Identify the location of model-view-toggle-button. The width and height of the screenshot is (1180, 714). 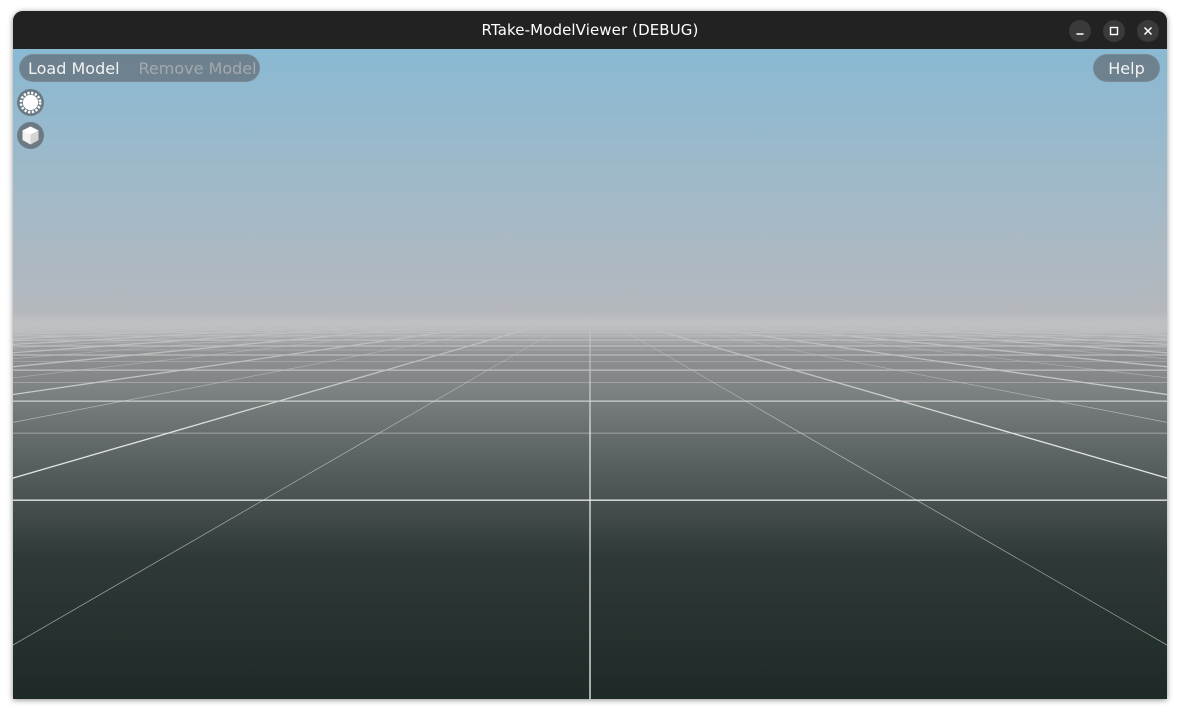
(30, 135).